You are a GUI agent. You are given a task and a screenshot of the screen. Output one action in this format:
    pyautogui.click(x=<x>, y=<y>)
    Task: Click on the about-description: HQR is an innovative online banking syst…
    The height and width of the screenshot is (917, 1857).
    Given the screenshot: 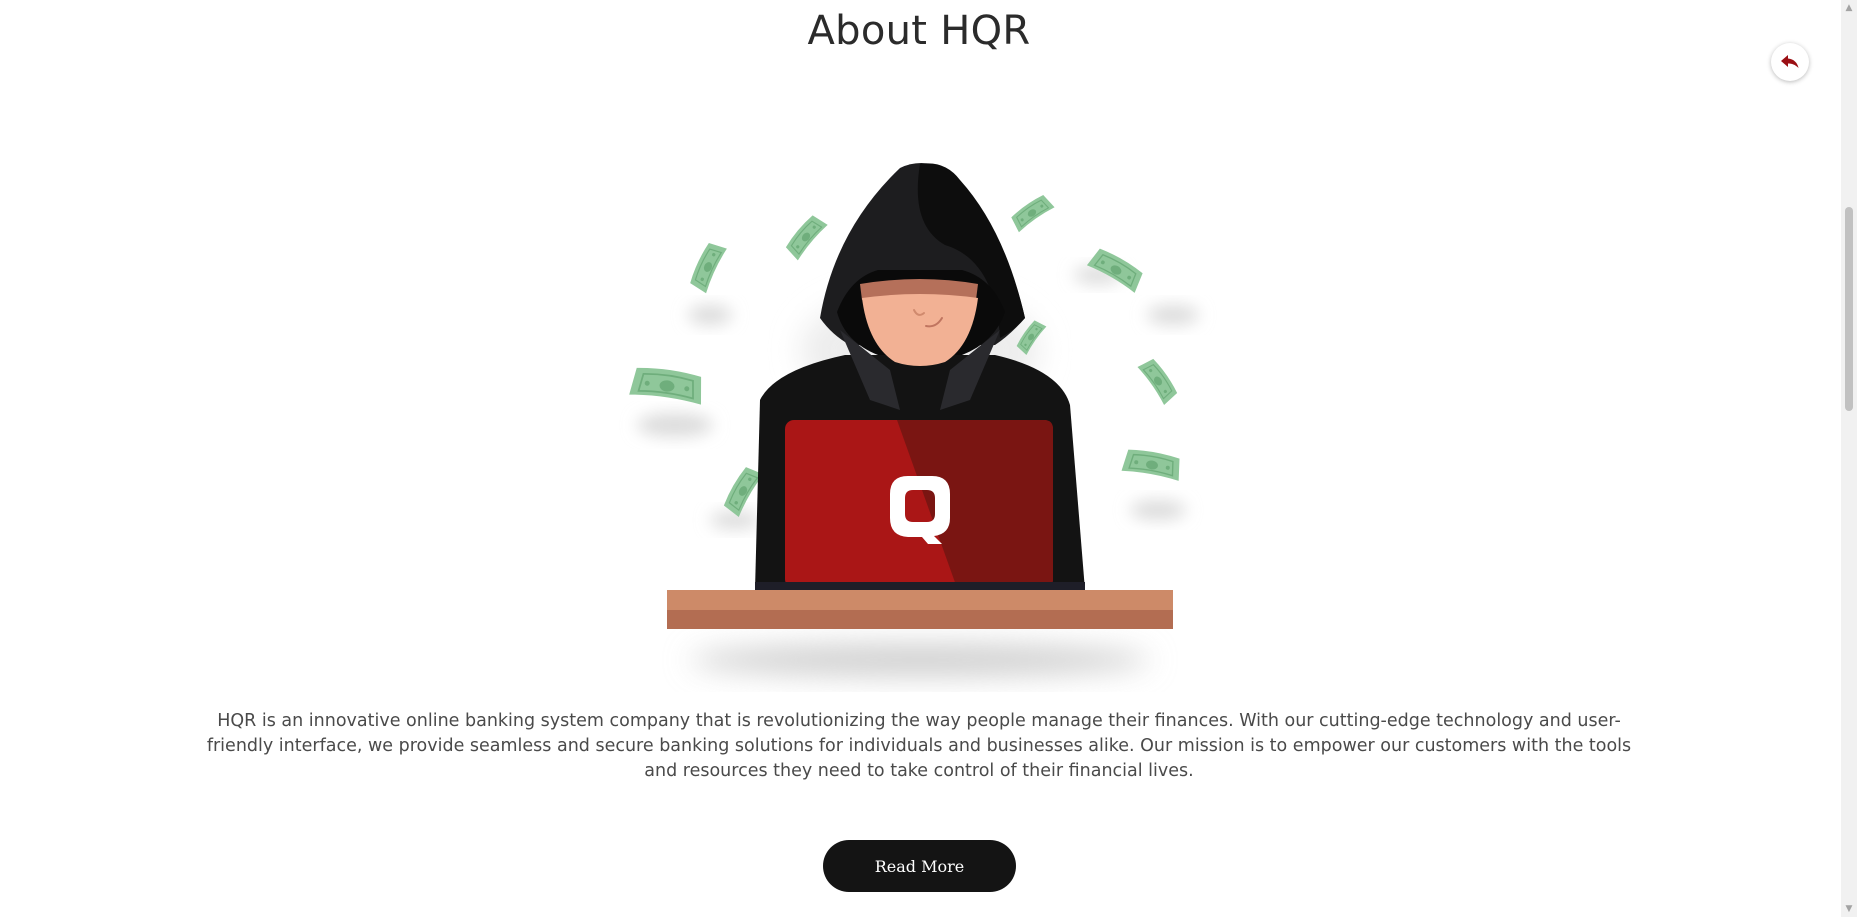 What is the action you would take?
    pyautogui.click(x=919, y=746)
    